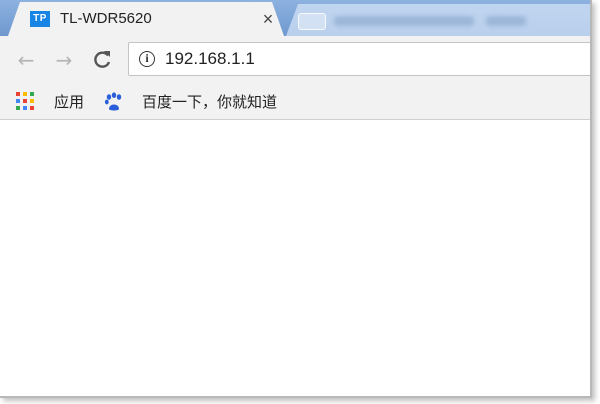 Image resolution: width=600 pixels, height=404 pixels. I want to click on close-icon: ×, so click(268, 19).